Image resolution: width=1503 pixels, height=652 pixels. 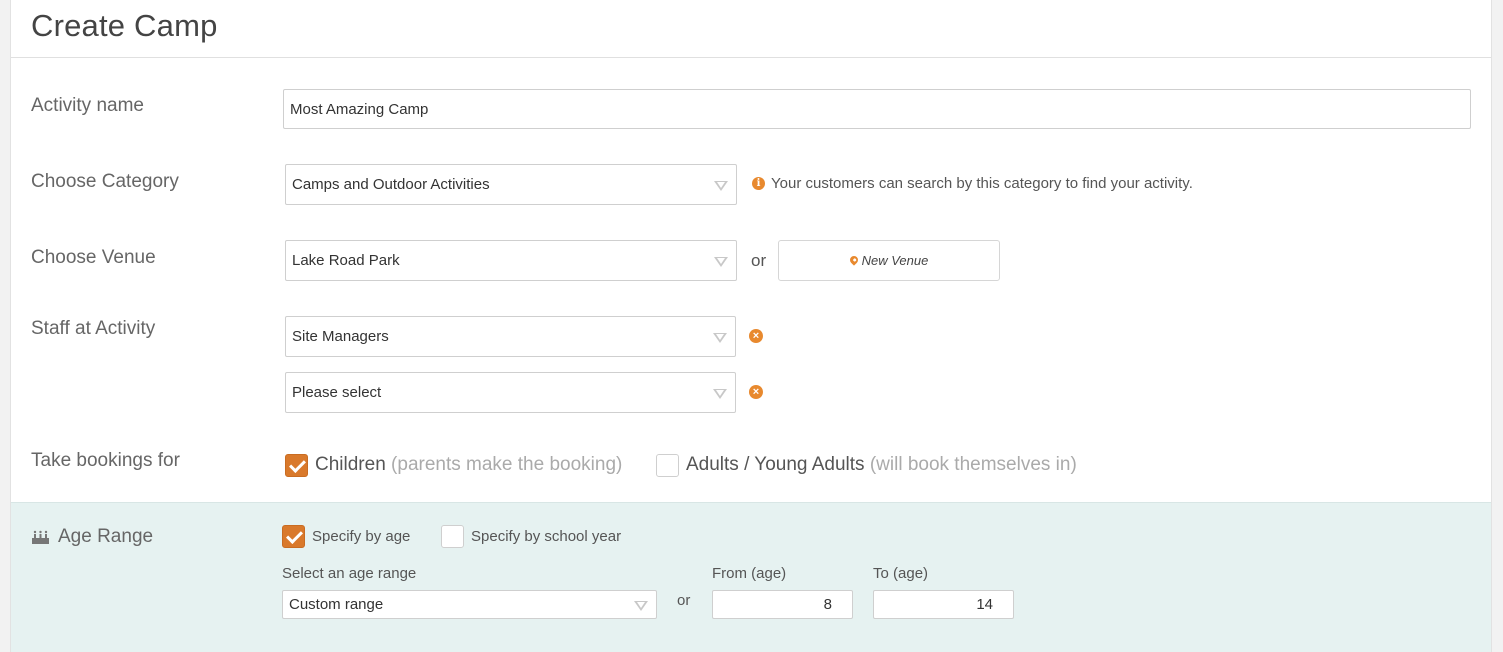 I want to click on new-venue-label: New Venue, so click(x=895, y=260).